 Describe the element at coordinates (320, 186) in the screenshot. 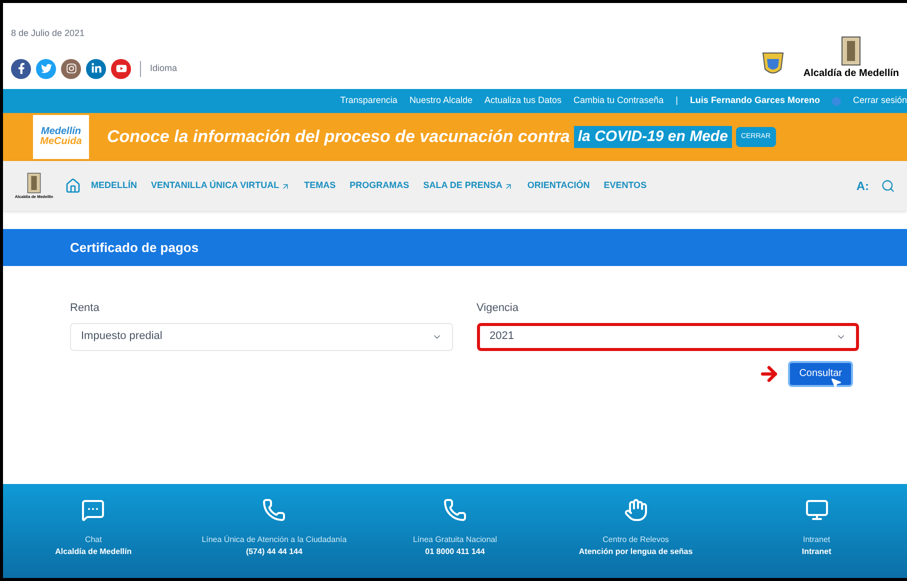

I see `nav-link: TEMAS` at that location.